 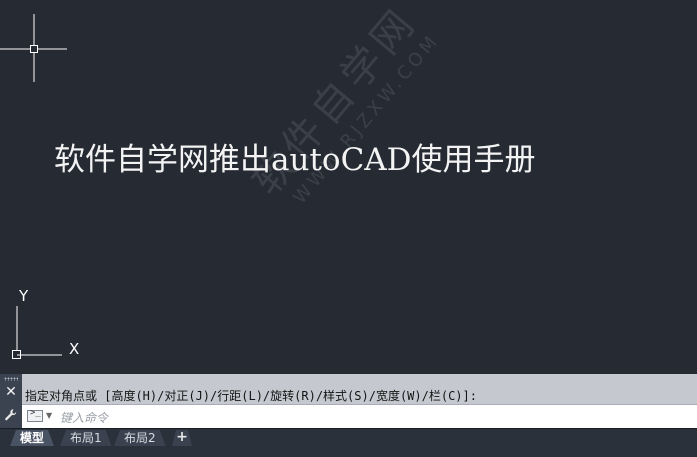 I want to click on command-input, so click(x=370, y=417).